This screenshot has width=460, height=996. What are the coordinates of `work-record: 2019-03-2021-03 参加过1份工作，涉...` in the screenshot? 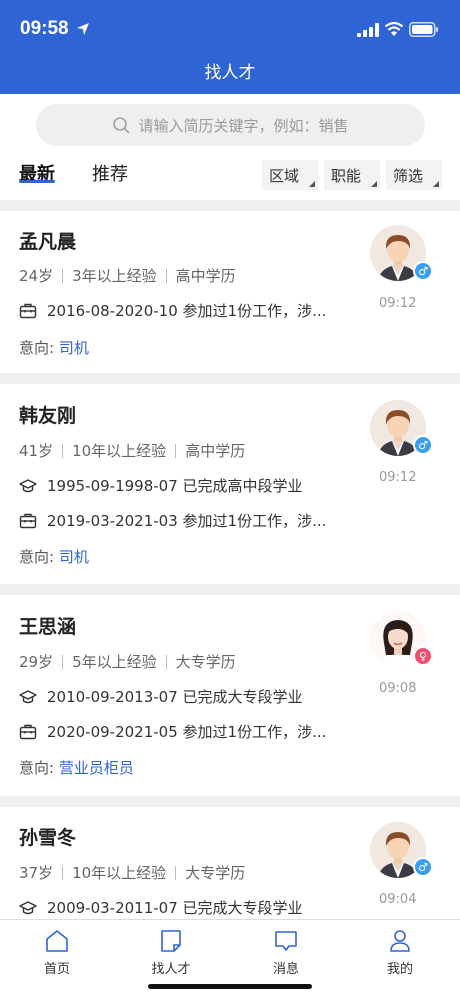 It's located at (172, 520).